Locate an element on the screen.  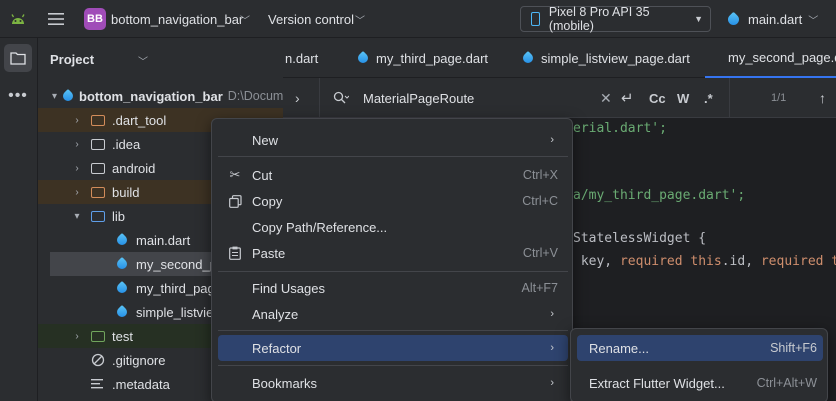
tree-item-label: main.dart is located at coordinates (163, 240).